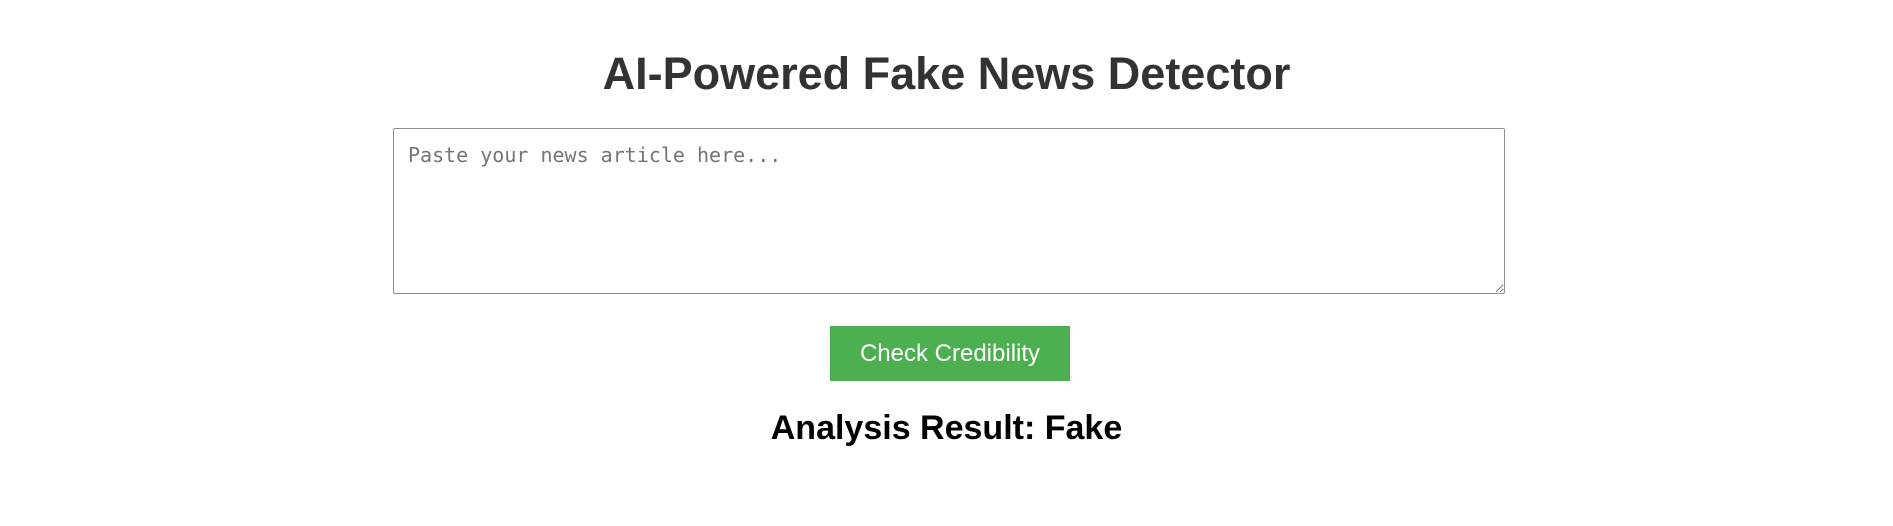 The height and width of the screenshot is (526, 1893). What do you see at coordinates (950, 353) in the screenshot?
I see `check-credibility-button: Check Credibility` at bounding box center [950, 353].